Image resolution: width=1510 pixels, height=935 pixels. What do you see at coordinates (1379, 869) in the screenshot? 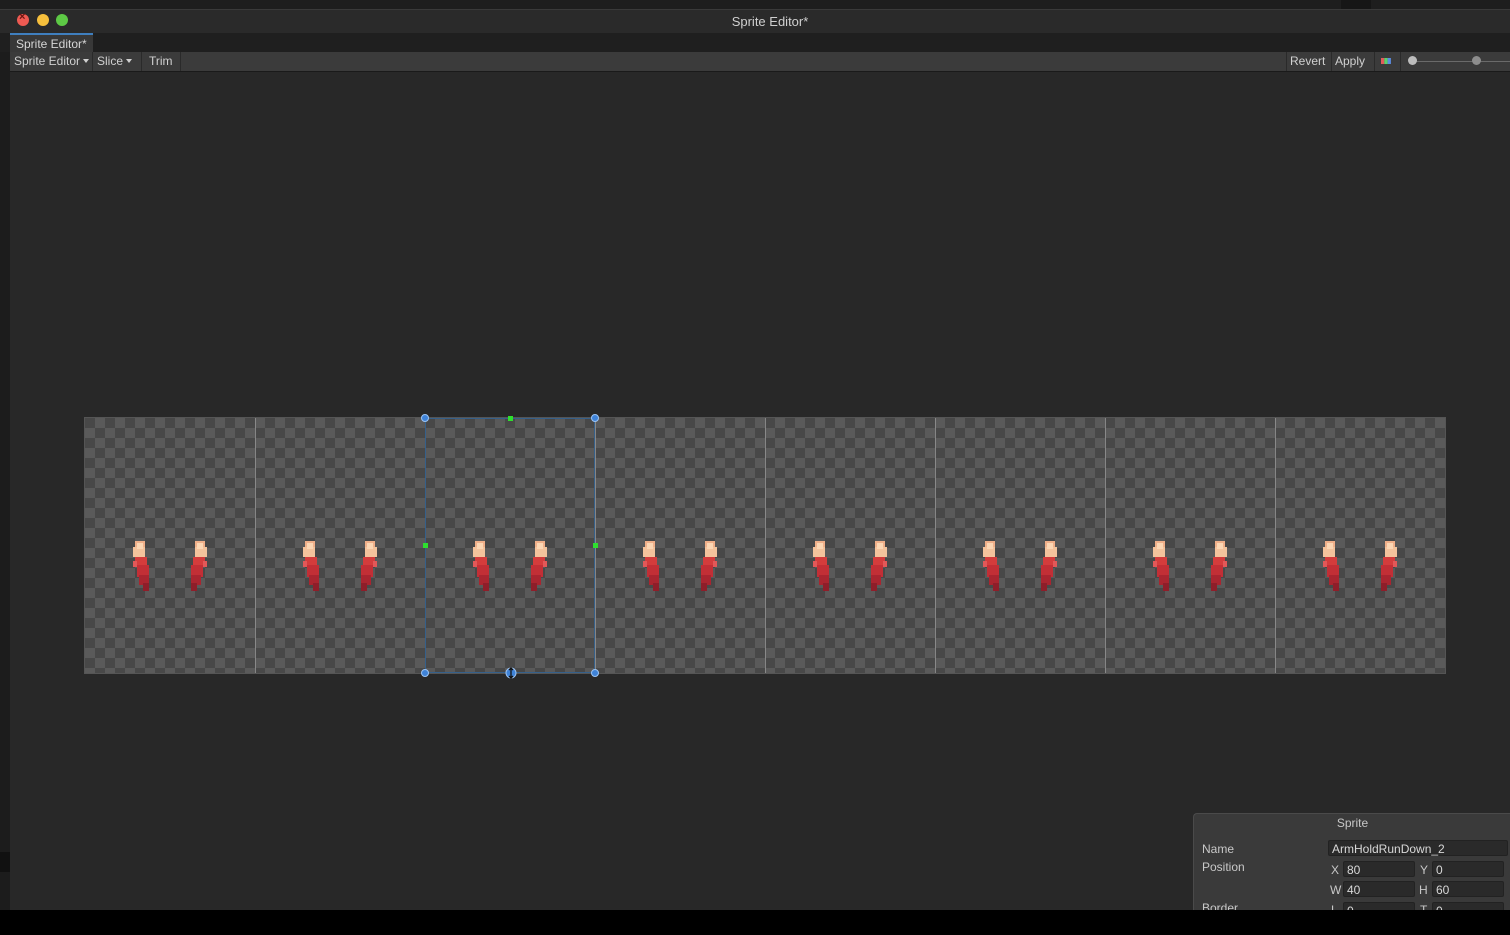
I see `x-field: 80` at bounding box center [1379, 869].